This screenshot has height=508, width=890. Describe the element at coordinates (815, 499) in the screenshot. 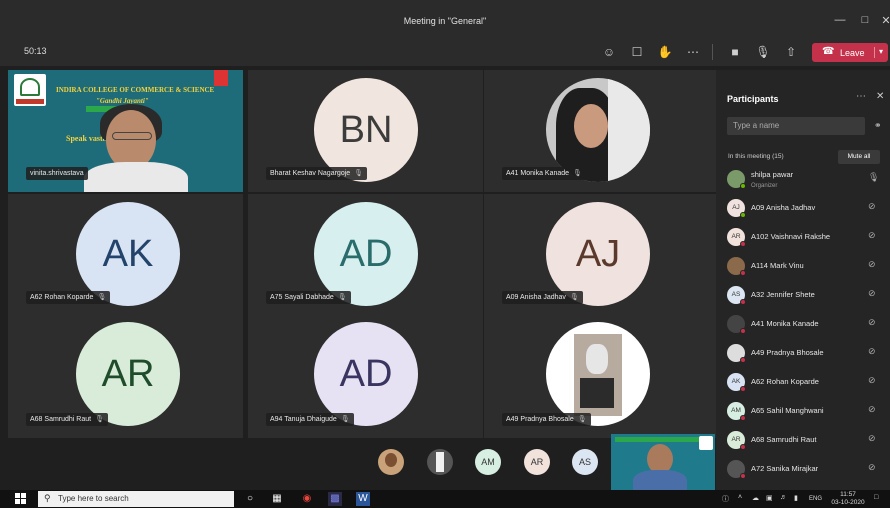

I see `language-indicator: ENG` at that location.